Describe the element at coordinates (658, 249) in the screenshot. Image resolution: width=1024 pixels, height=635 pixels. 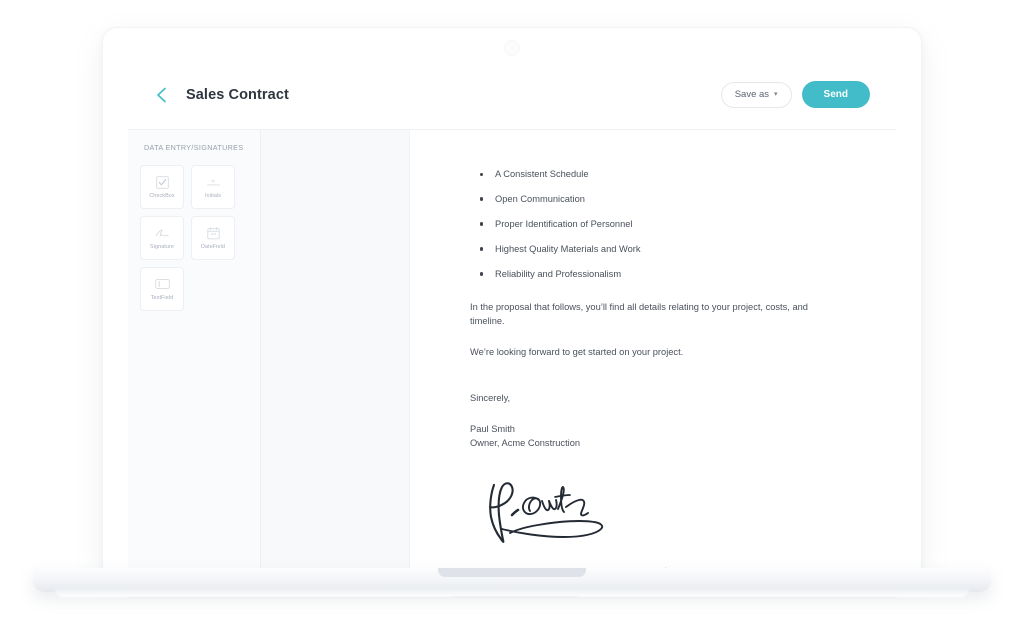
I see `list-item: Highest Quality Materials and Work` at that location.